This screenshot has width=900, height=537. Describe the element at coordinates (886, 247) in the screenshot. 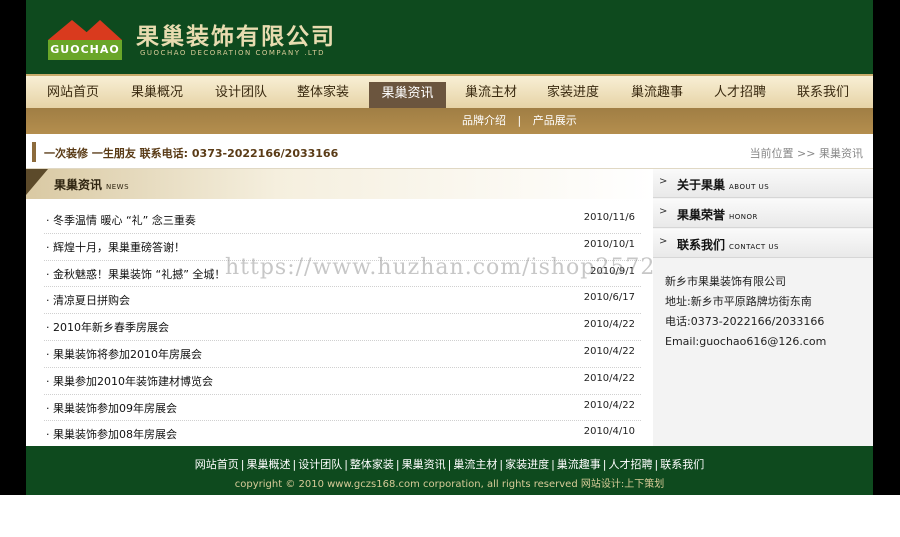

I see `right-margin` at that location.